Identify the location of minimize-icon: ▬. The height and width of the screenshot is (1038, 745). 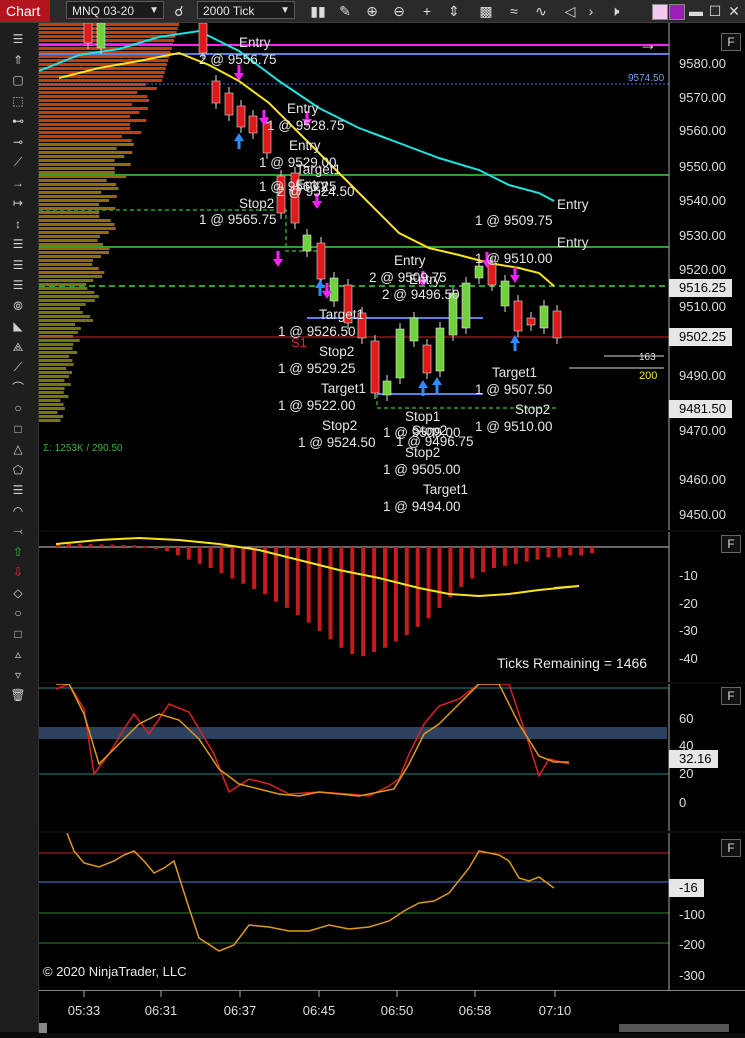
(696, 11).